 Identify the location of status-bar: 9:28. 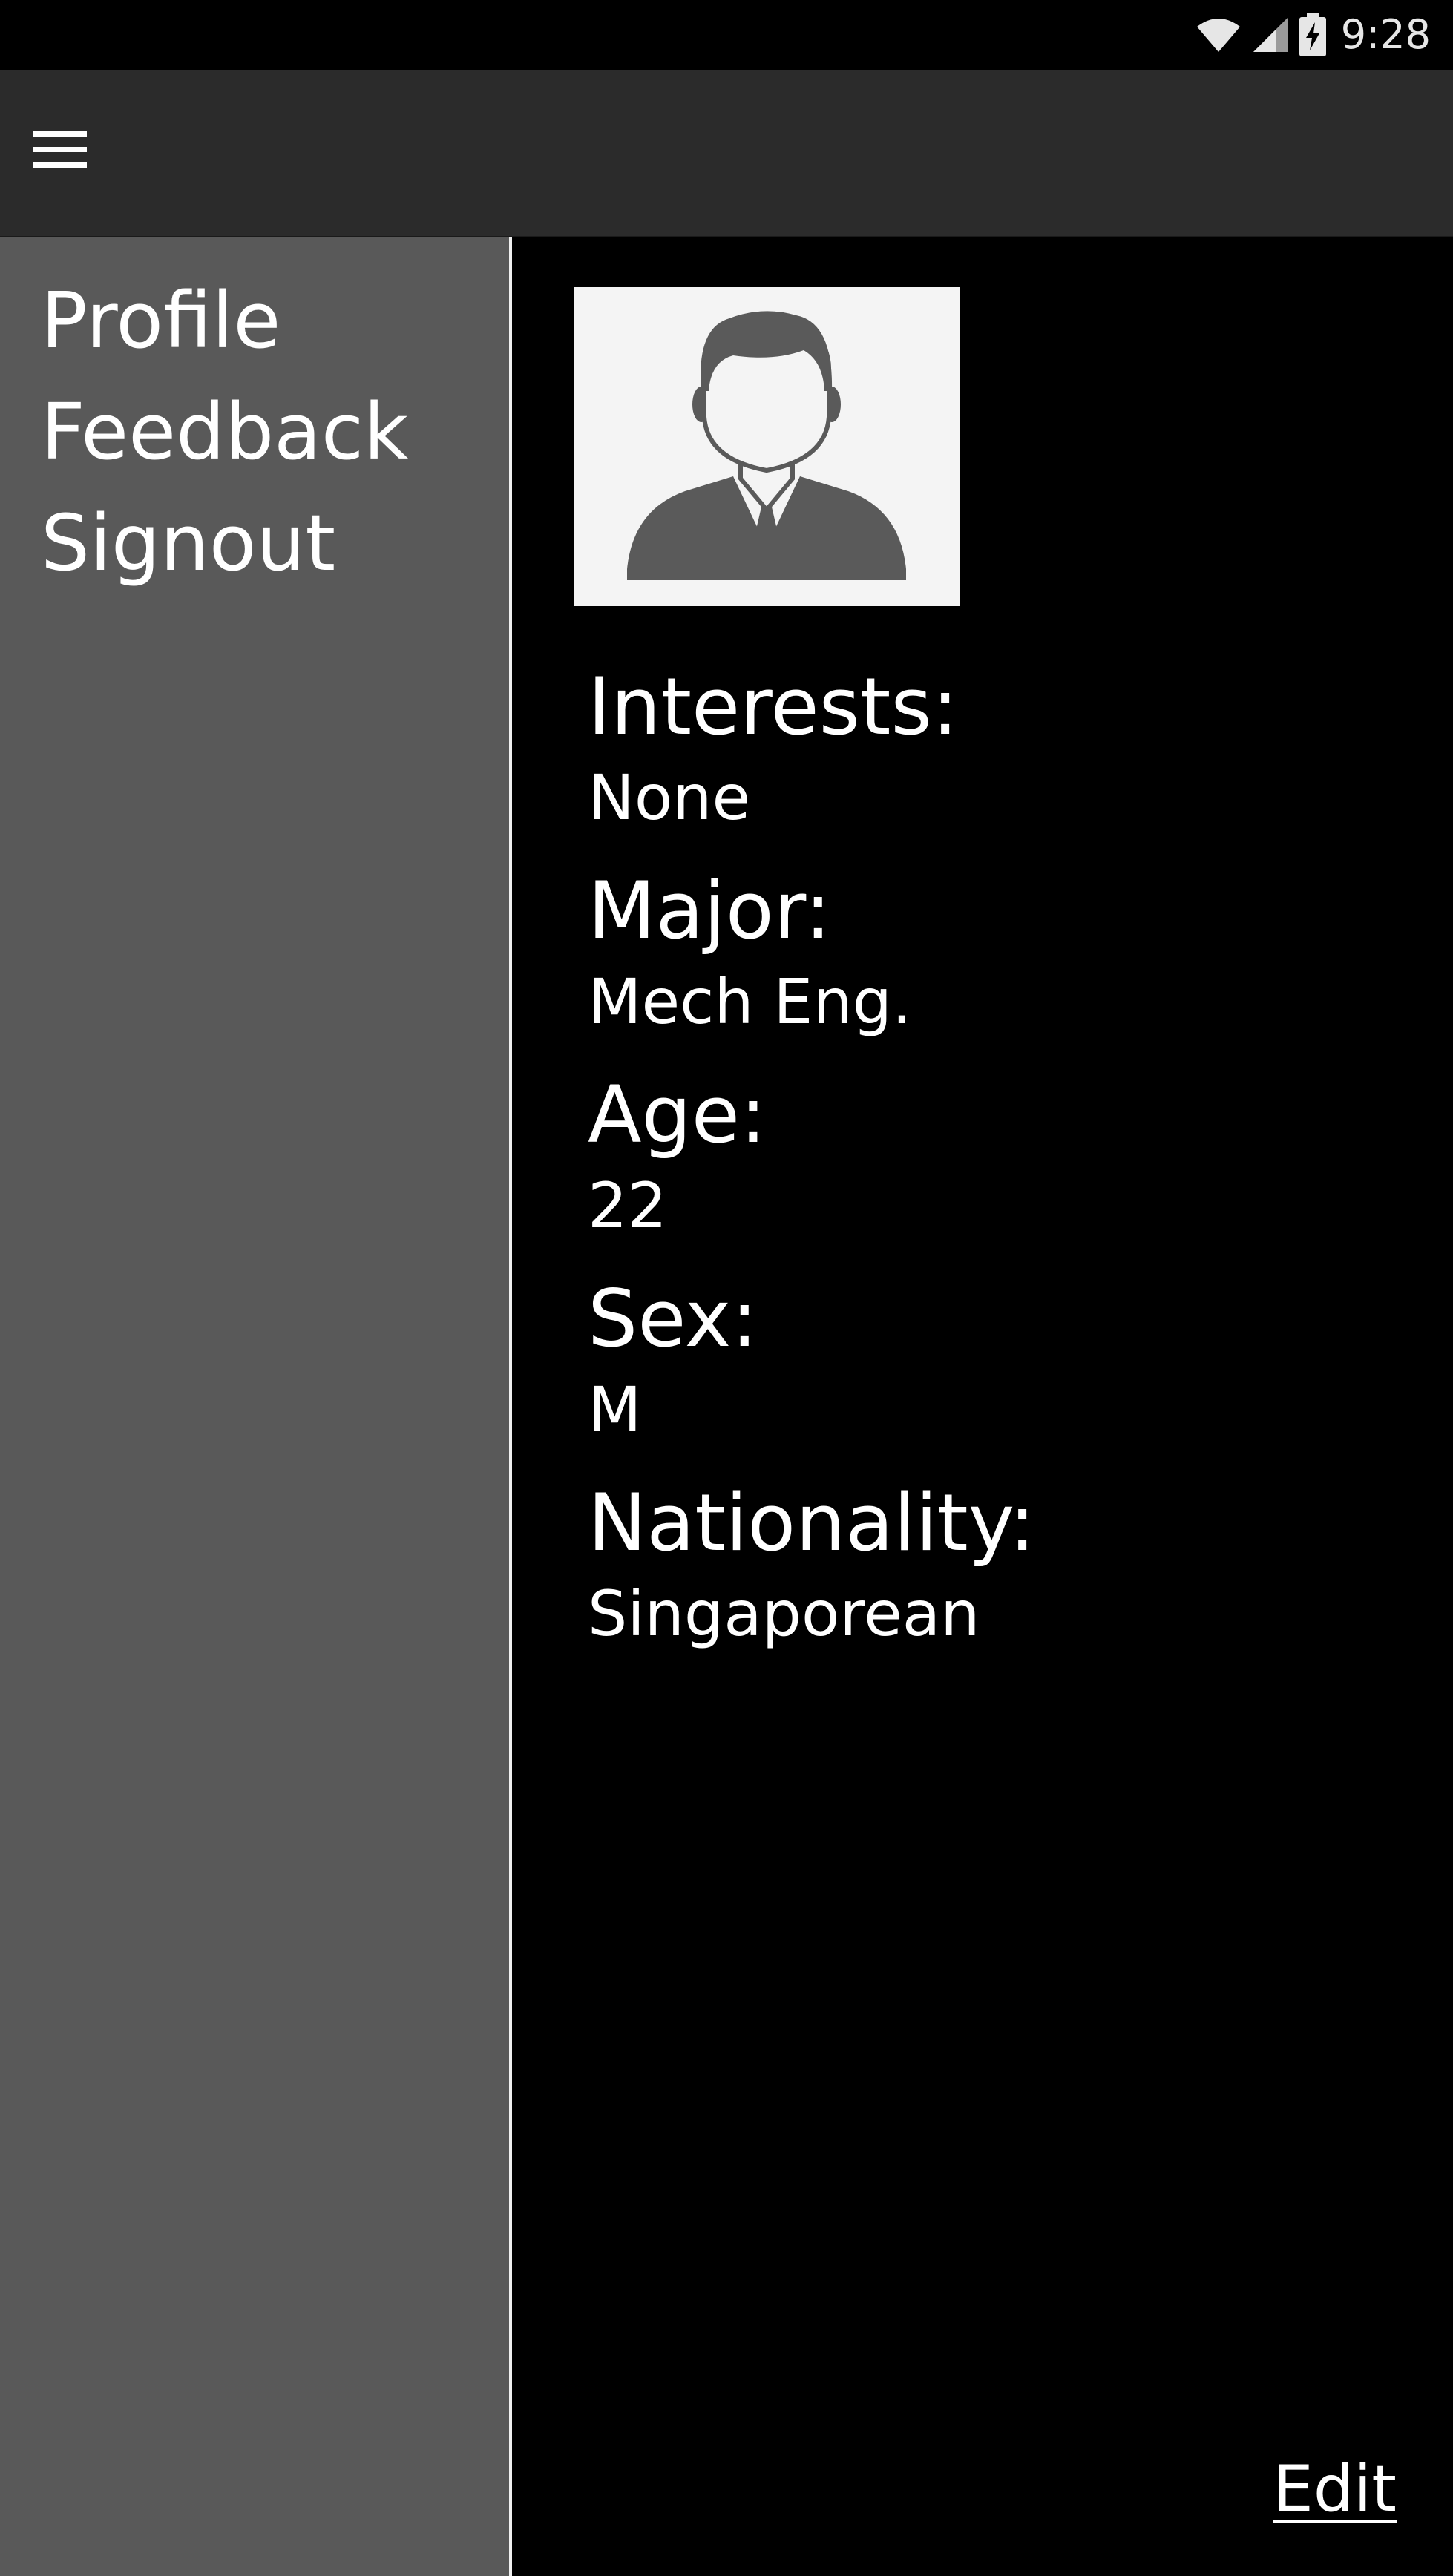
(726, 35).